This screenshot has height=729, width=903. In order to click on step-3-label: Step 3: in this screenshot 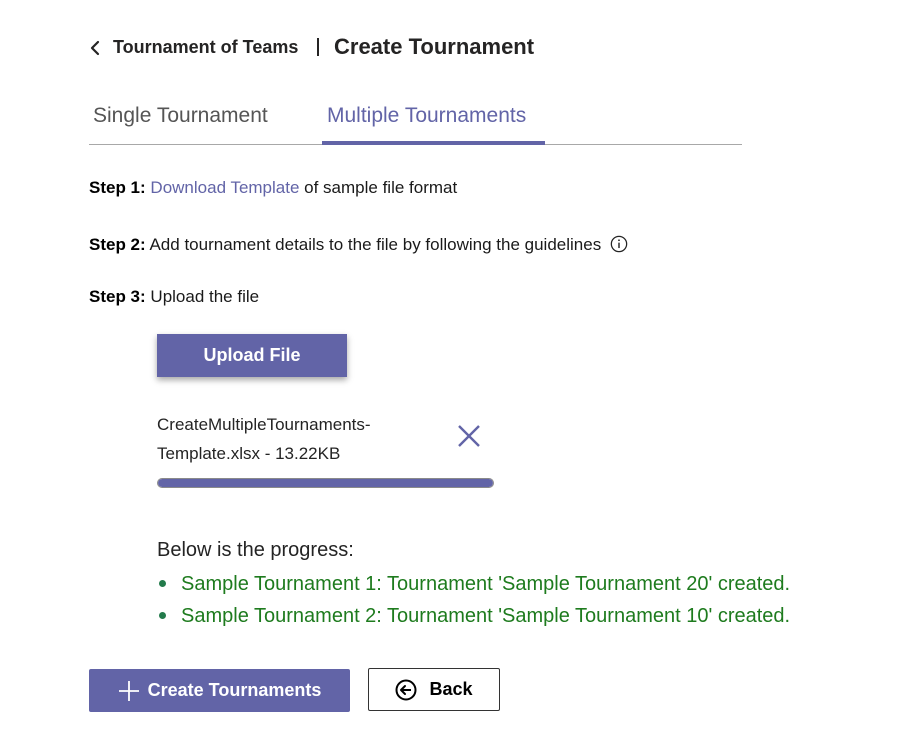, I will do `click(117, 296)`.